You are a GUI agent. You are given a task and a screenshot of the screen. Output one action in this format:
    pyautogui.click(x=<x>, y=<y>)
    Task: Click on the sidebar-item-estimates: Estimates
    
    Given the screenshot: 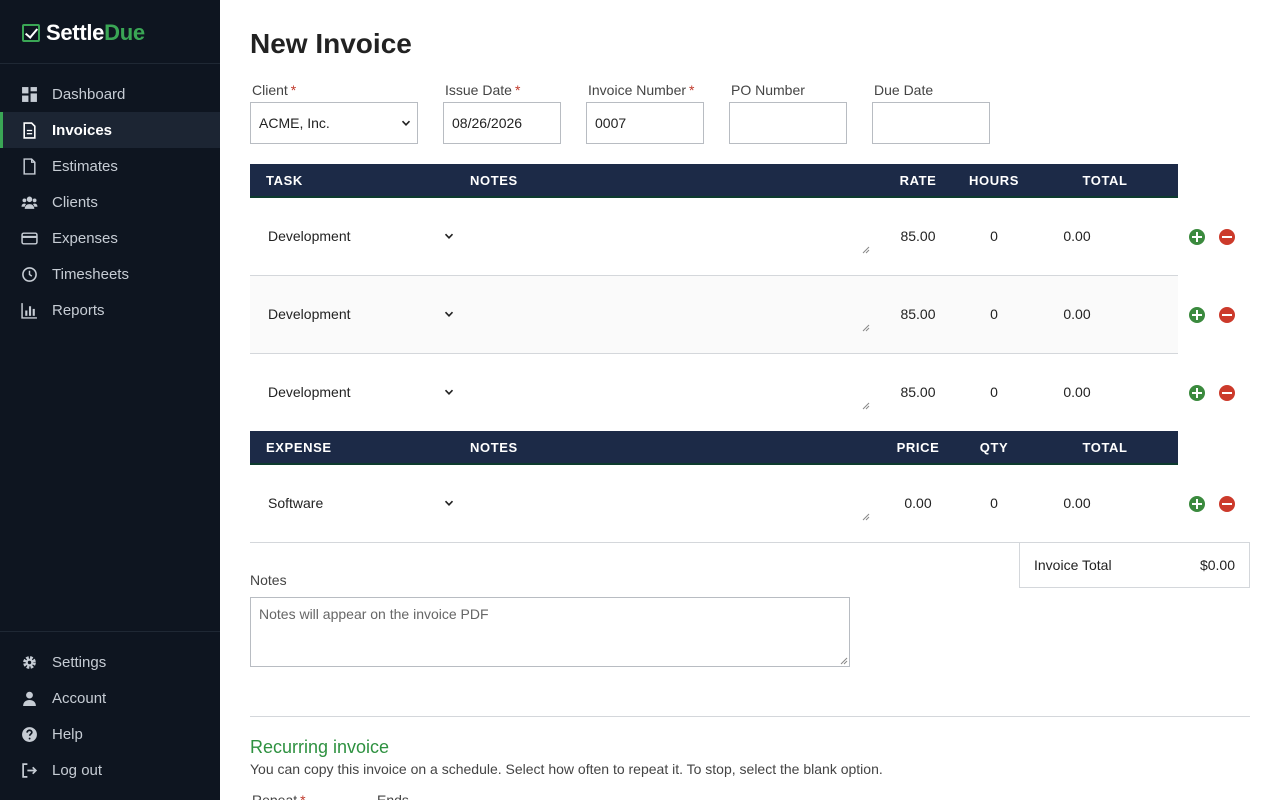 What is the action you would take?
    pyautogui.click(x=110, y=166)
    